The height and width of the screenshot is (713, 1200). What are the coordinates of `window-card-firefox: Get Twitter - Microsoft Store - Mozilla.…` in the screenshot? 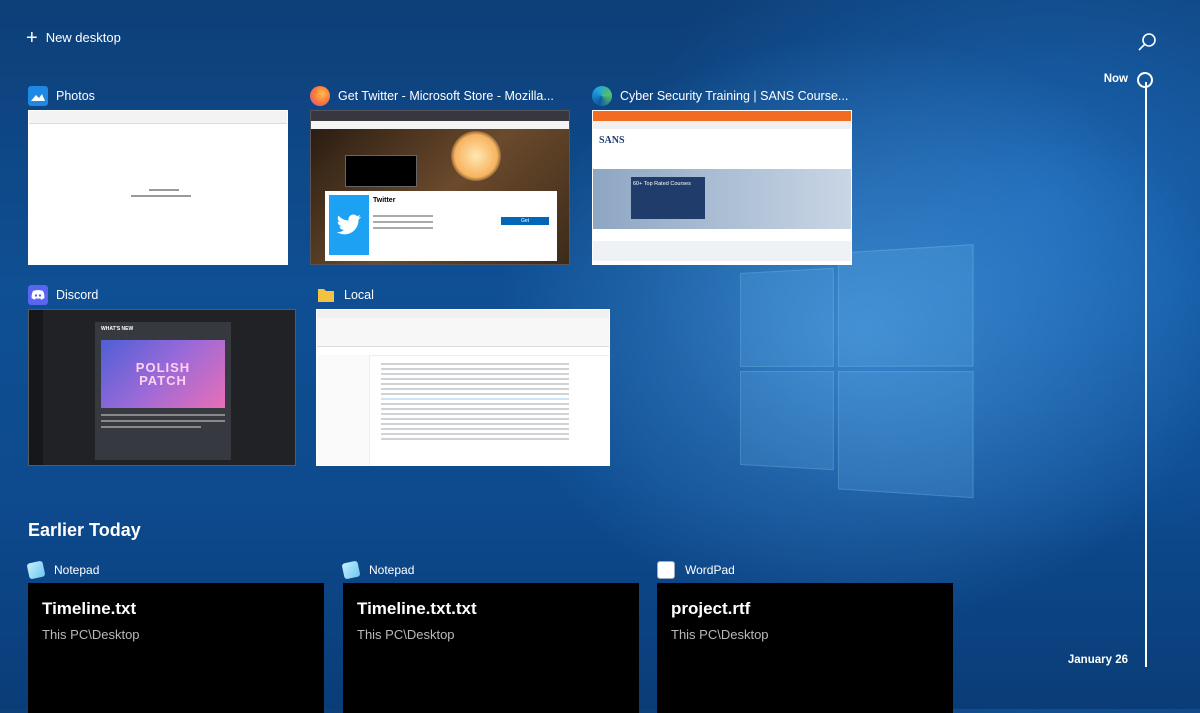 It's located at (440, 175).